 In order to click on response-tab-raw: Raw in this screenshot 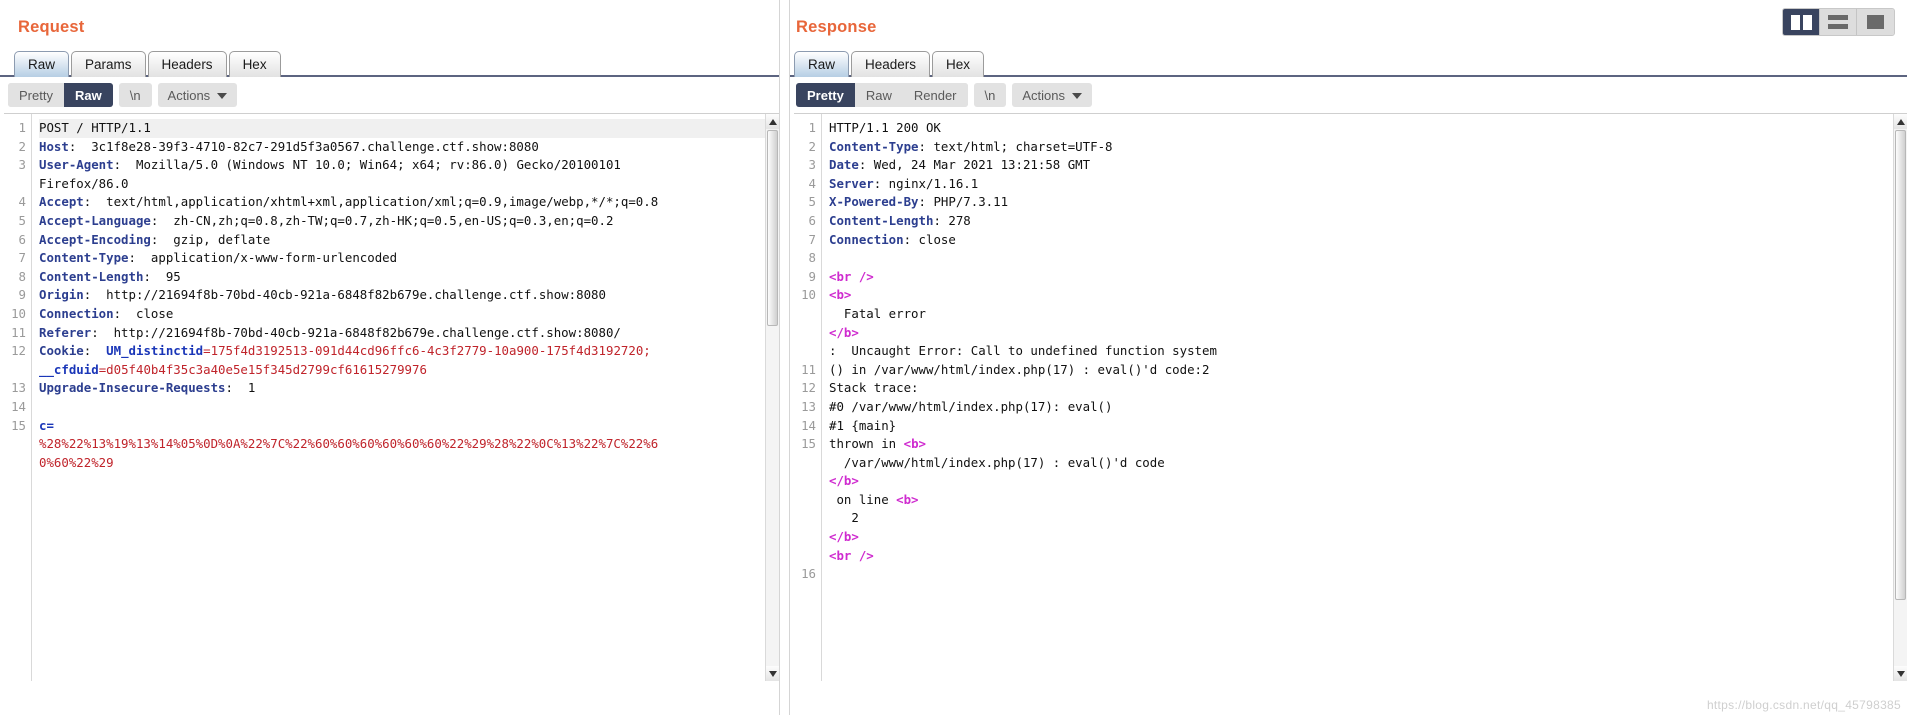, I will do `click(822, 64)`.